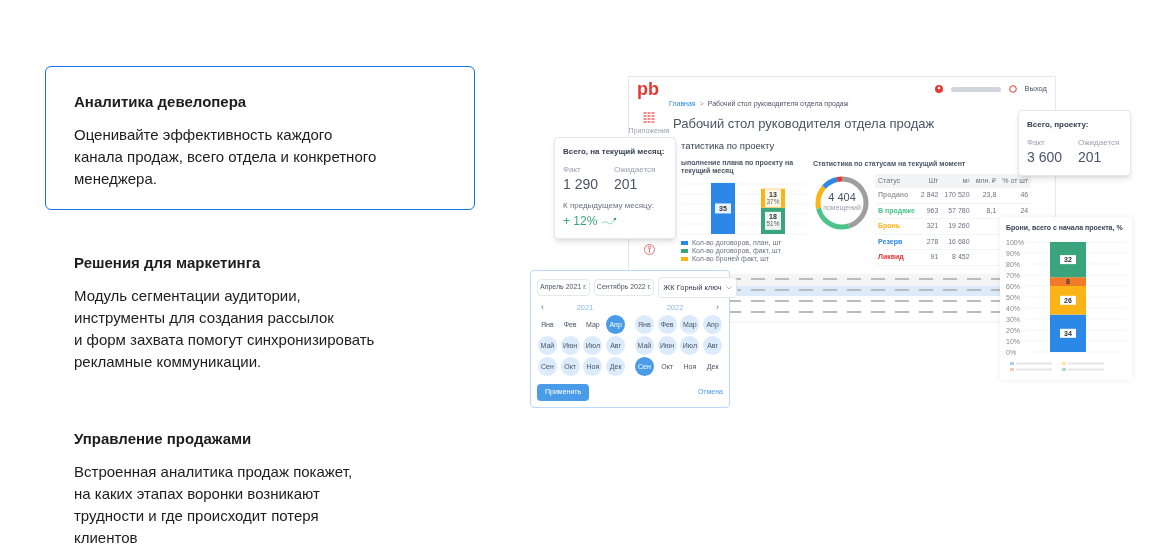 The image size is (1175, 560). What do you see at coordinates (226, 156) in the screenshot?
I see `feature-description: Оценивайте эффективность каждого канала продаж, всего отдела и конкретного менеджера.` at bounding box center [226, 156].